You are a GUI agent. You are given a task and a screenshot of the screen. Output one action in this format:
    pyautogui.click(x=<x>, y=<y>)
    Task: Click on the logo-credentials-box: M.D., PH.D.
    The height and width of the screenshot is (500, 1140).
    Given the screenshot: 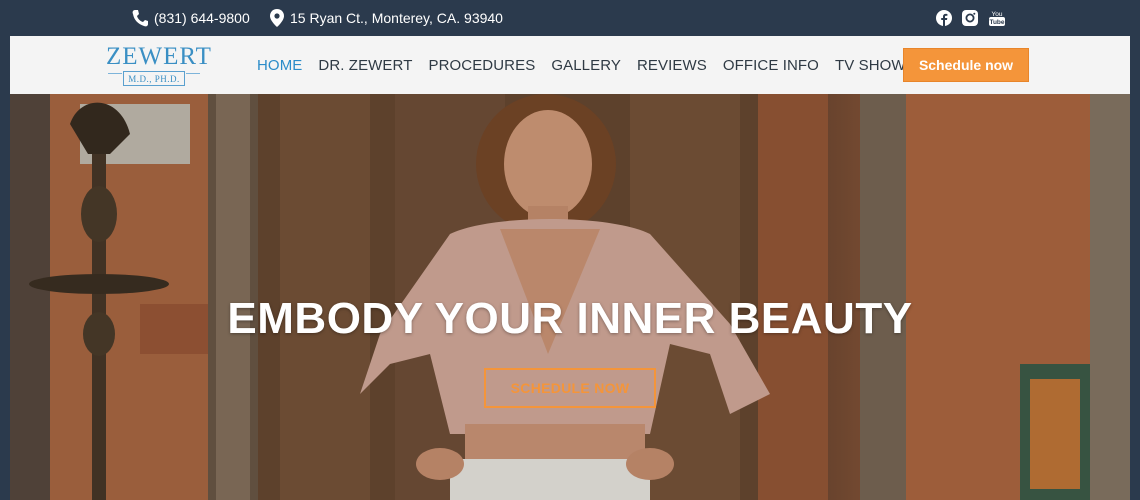 What is the action you would take?
    pyautogui.click(x=154, y=78)
    